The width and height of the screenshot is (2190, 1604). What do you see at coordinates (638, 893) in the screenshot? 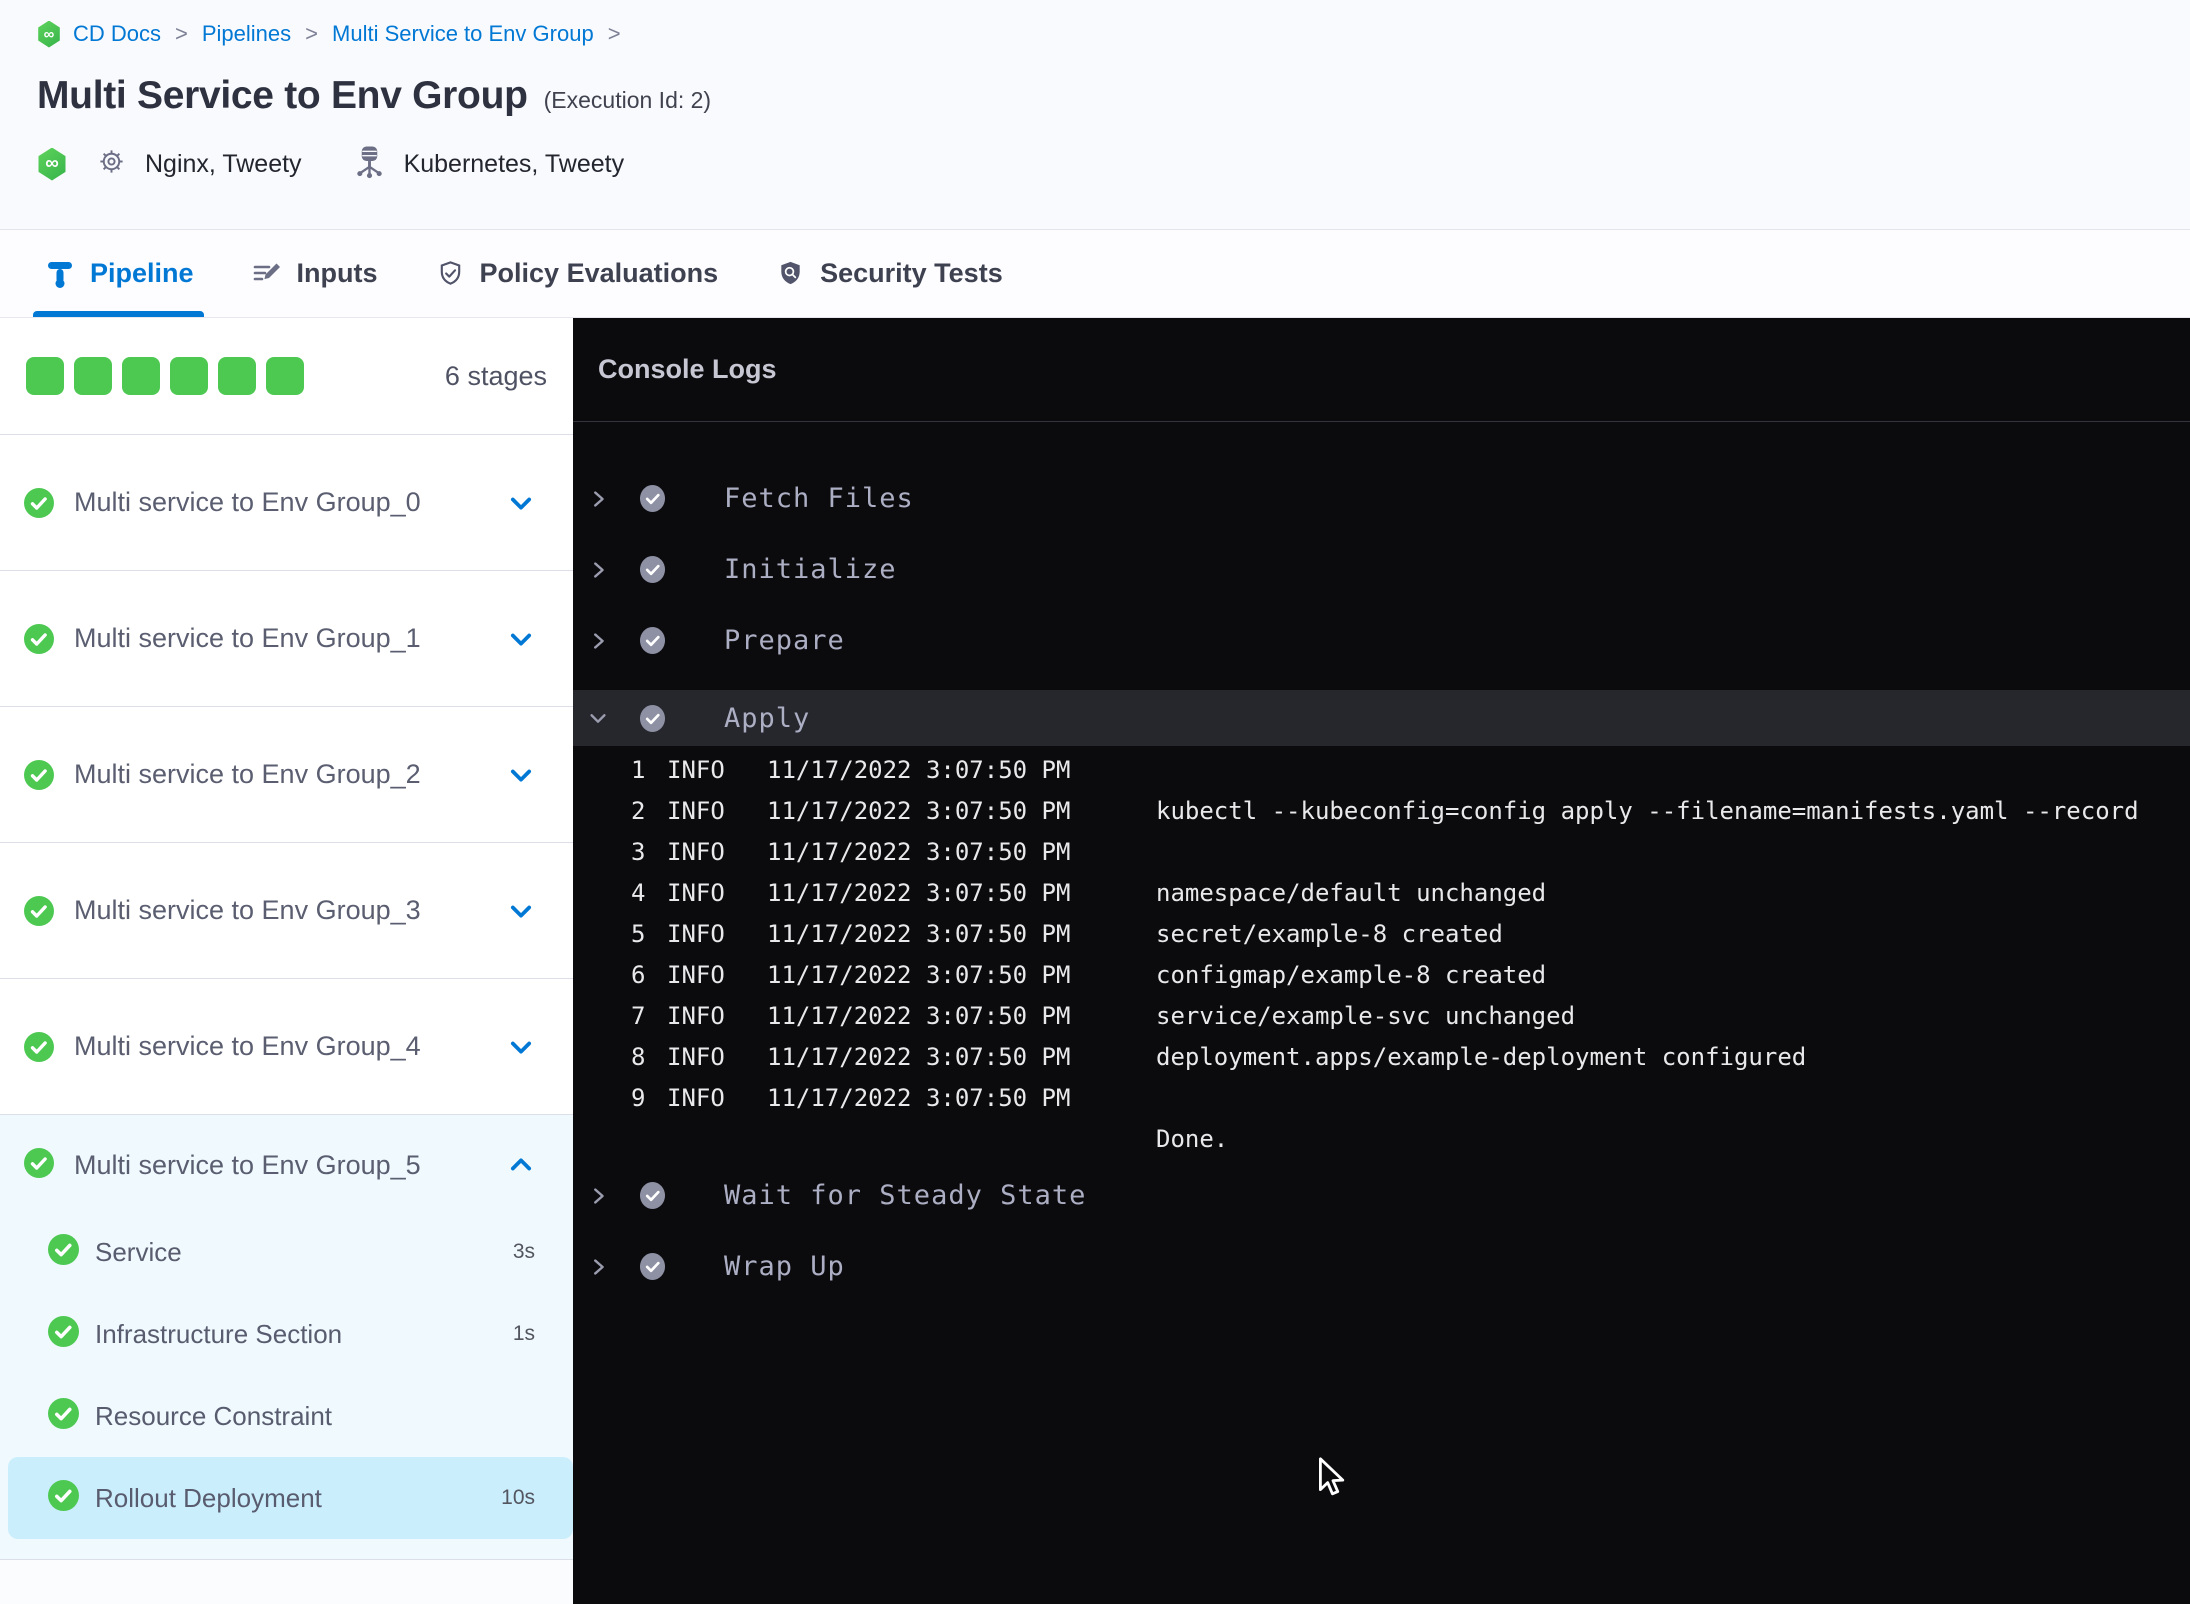
I see `log-line-number: 4` at bounding box center [638, 893].